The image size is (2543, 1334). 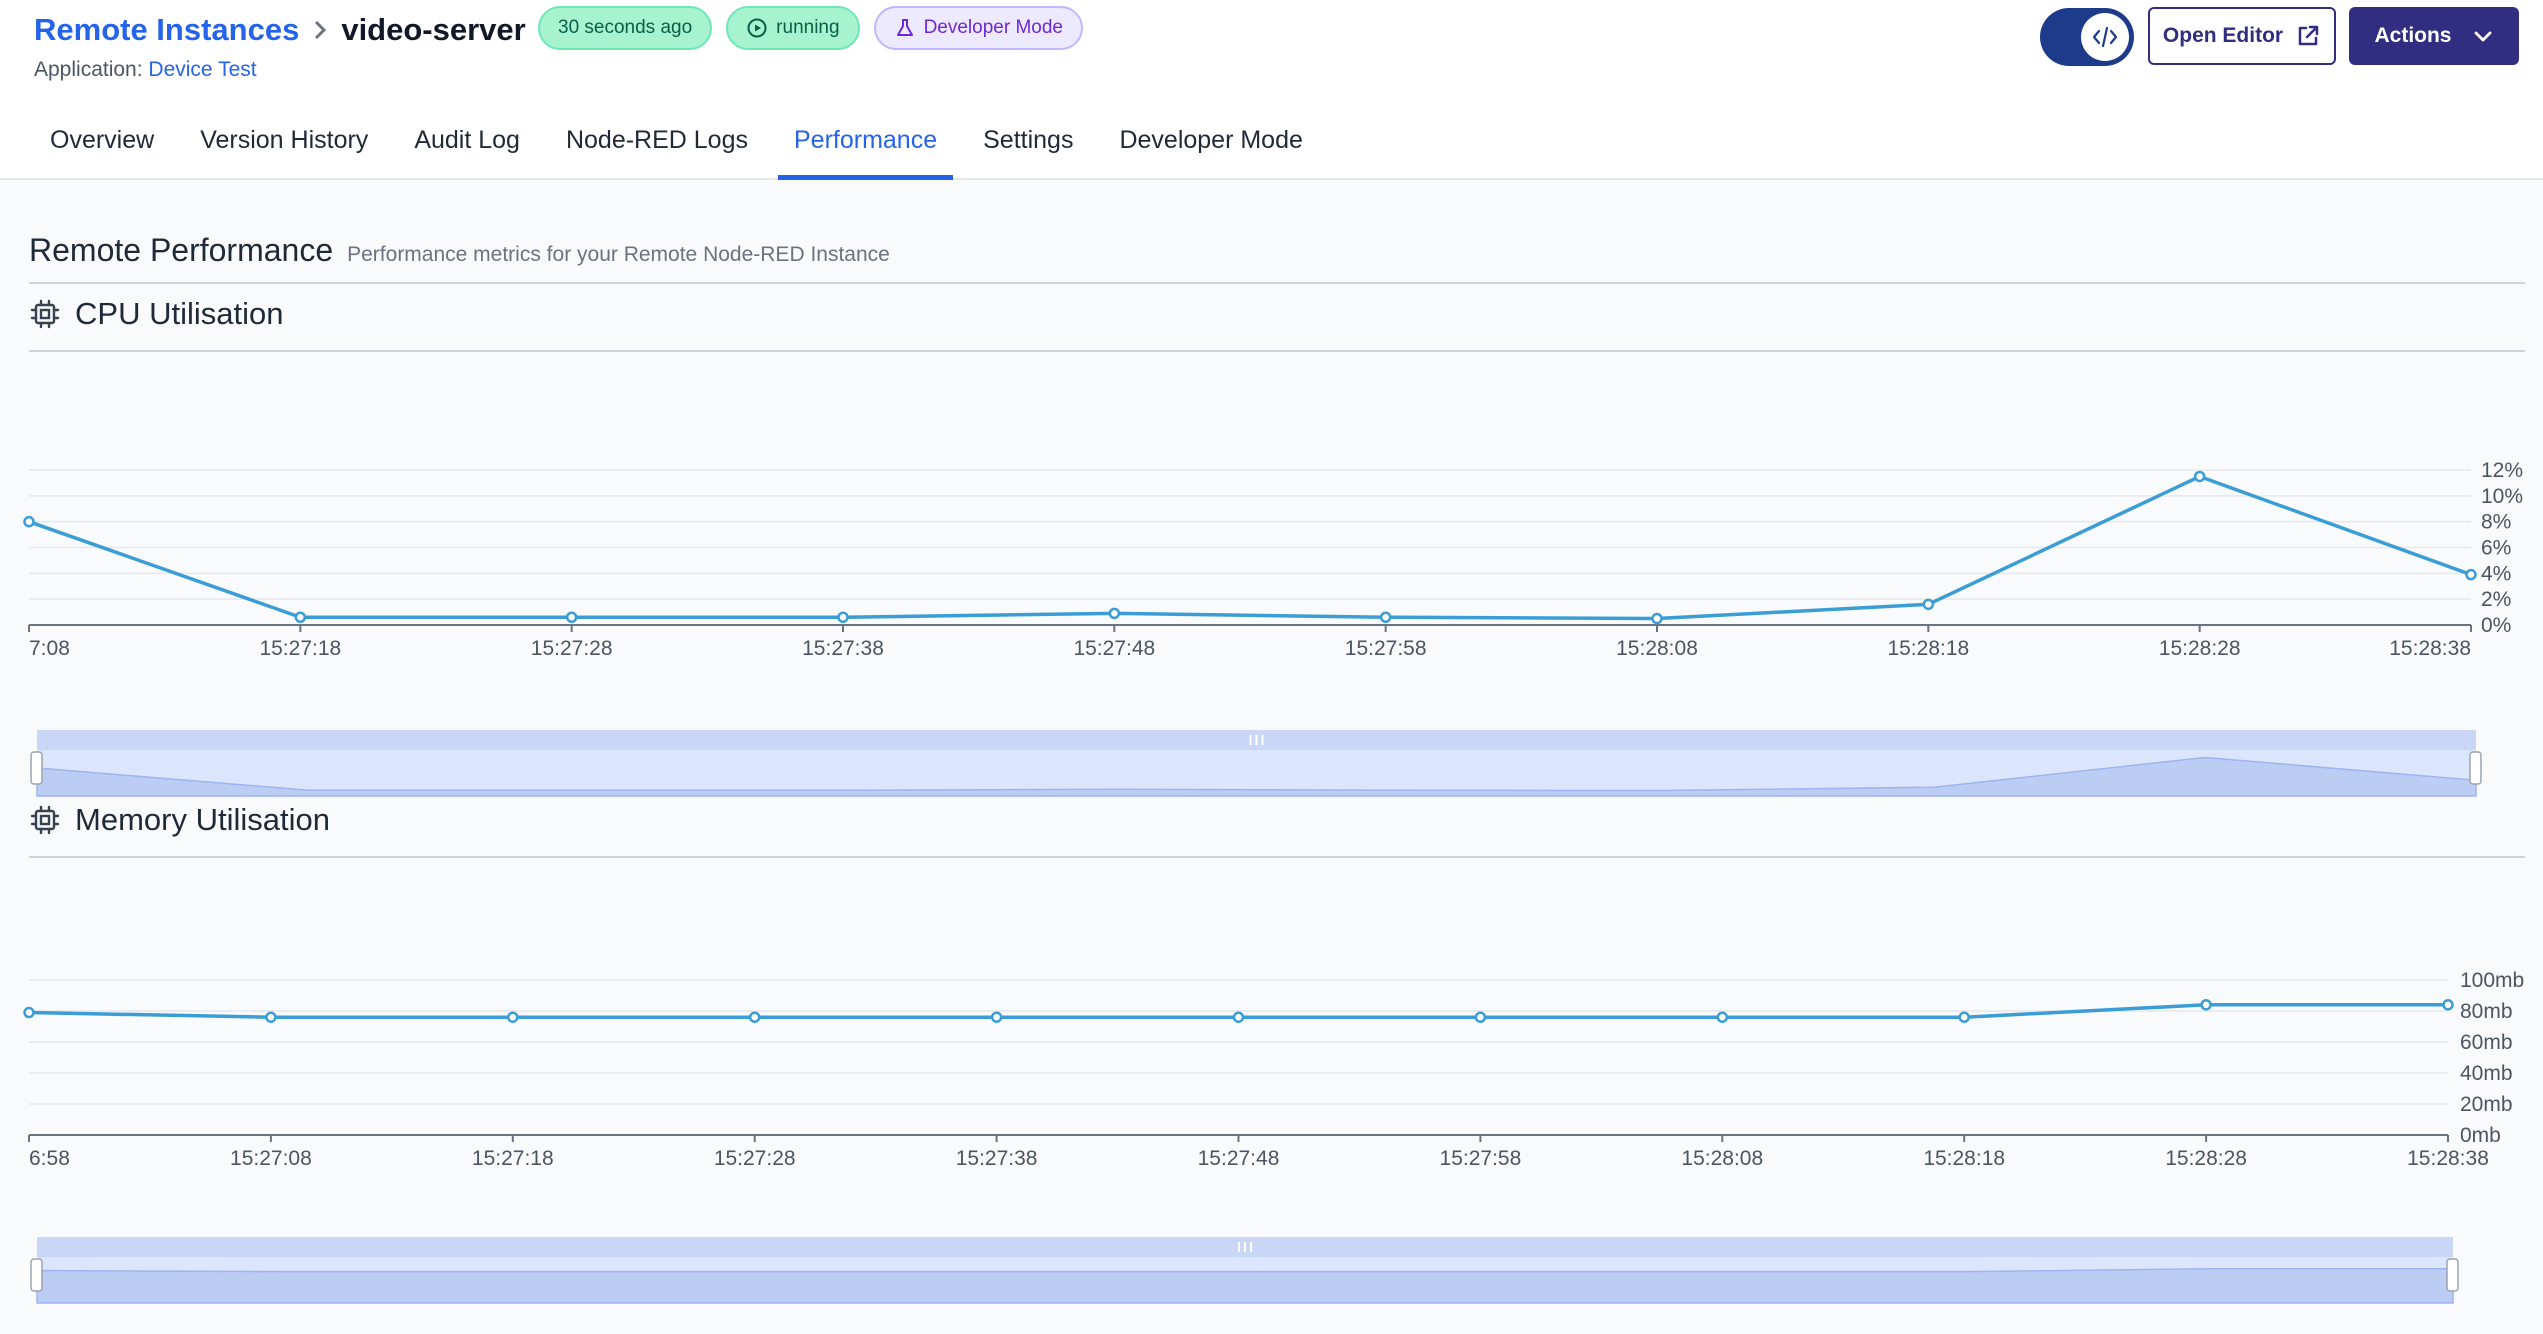 What do you see at coordinates (49, 648) in the screenshot?
I see `x-tick-label: 7:08` at bounding box center [49, 648].